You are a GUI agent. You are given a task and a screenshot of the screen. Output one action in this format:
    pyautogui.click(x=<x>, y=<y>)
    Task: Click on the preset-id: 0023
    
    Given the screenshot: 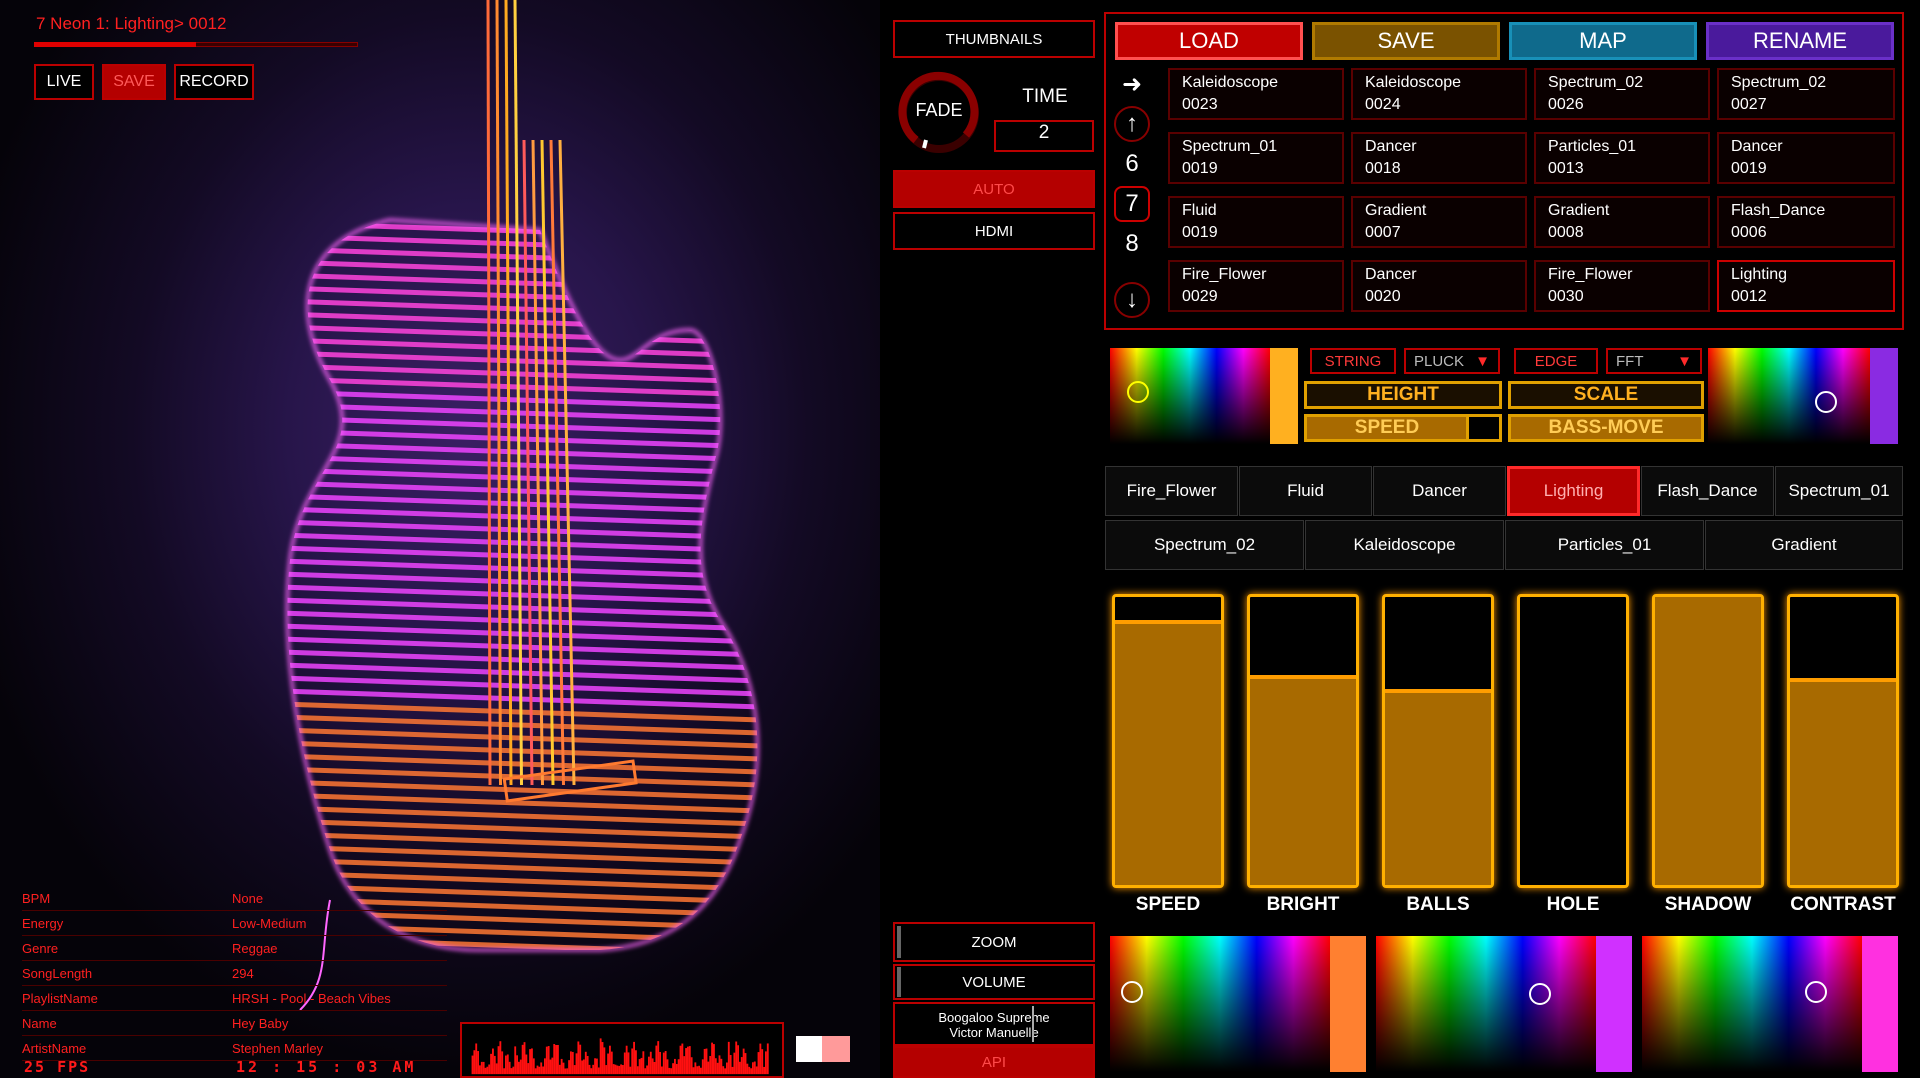 What is the action you would take?
    pyautogui.click(x=1200, y=104)
    